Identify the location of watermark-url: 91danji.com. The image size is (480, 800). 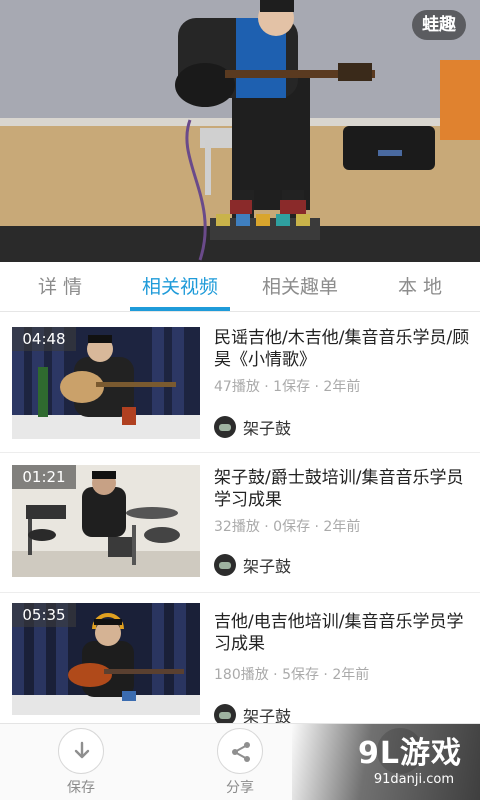
(413, 779).